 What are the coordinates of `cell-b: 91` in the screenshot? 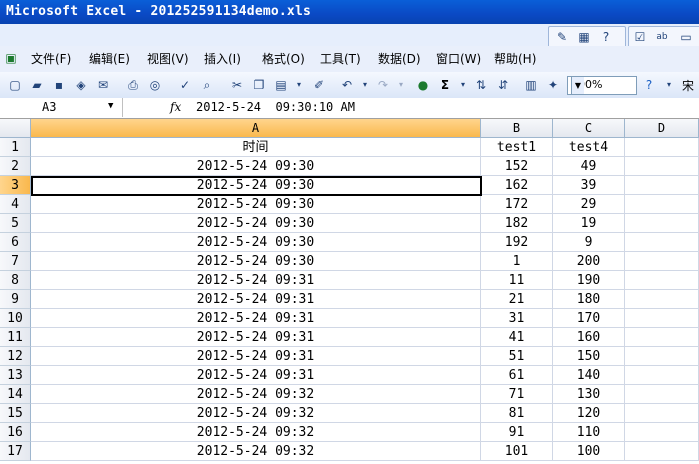 It's located at (517, 432).